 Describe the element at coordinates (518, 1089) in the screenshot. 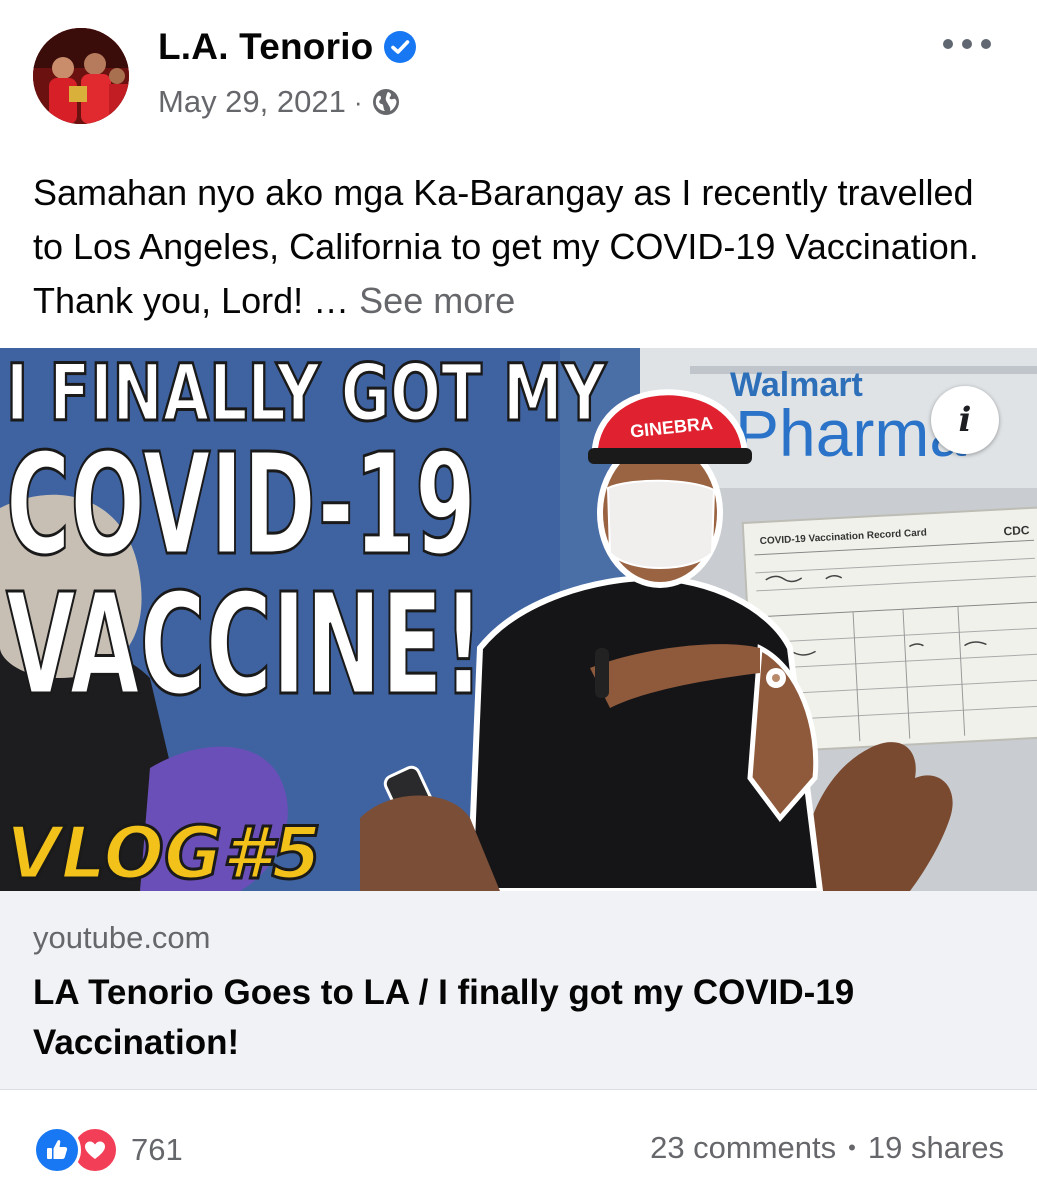

I see `footer-divider` at that location.